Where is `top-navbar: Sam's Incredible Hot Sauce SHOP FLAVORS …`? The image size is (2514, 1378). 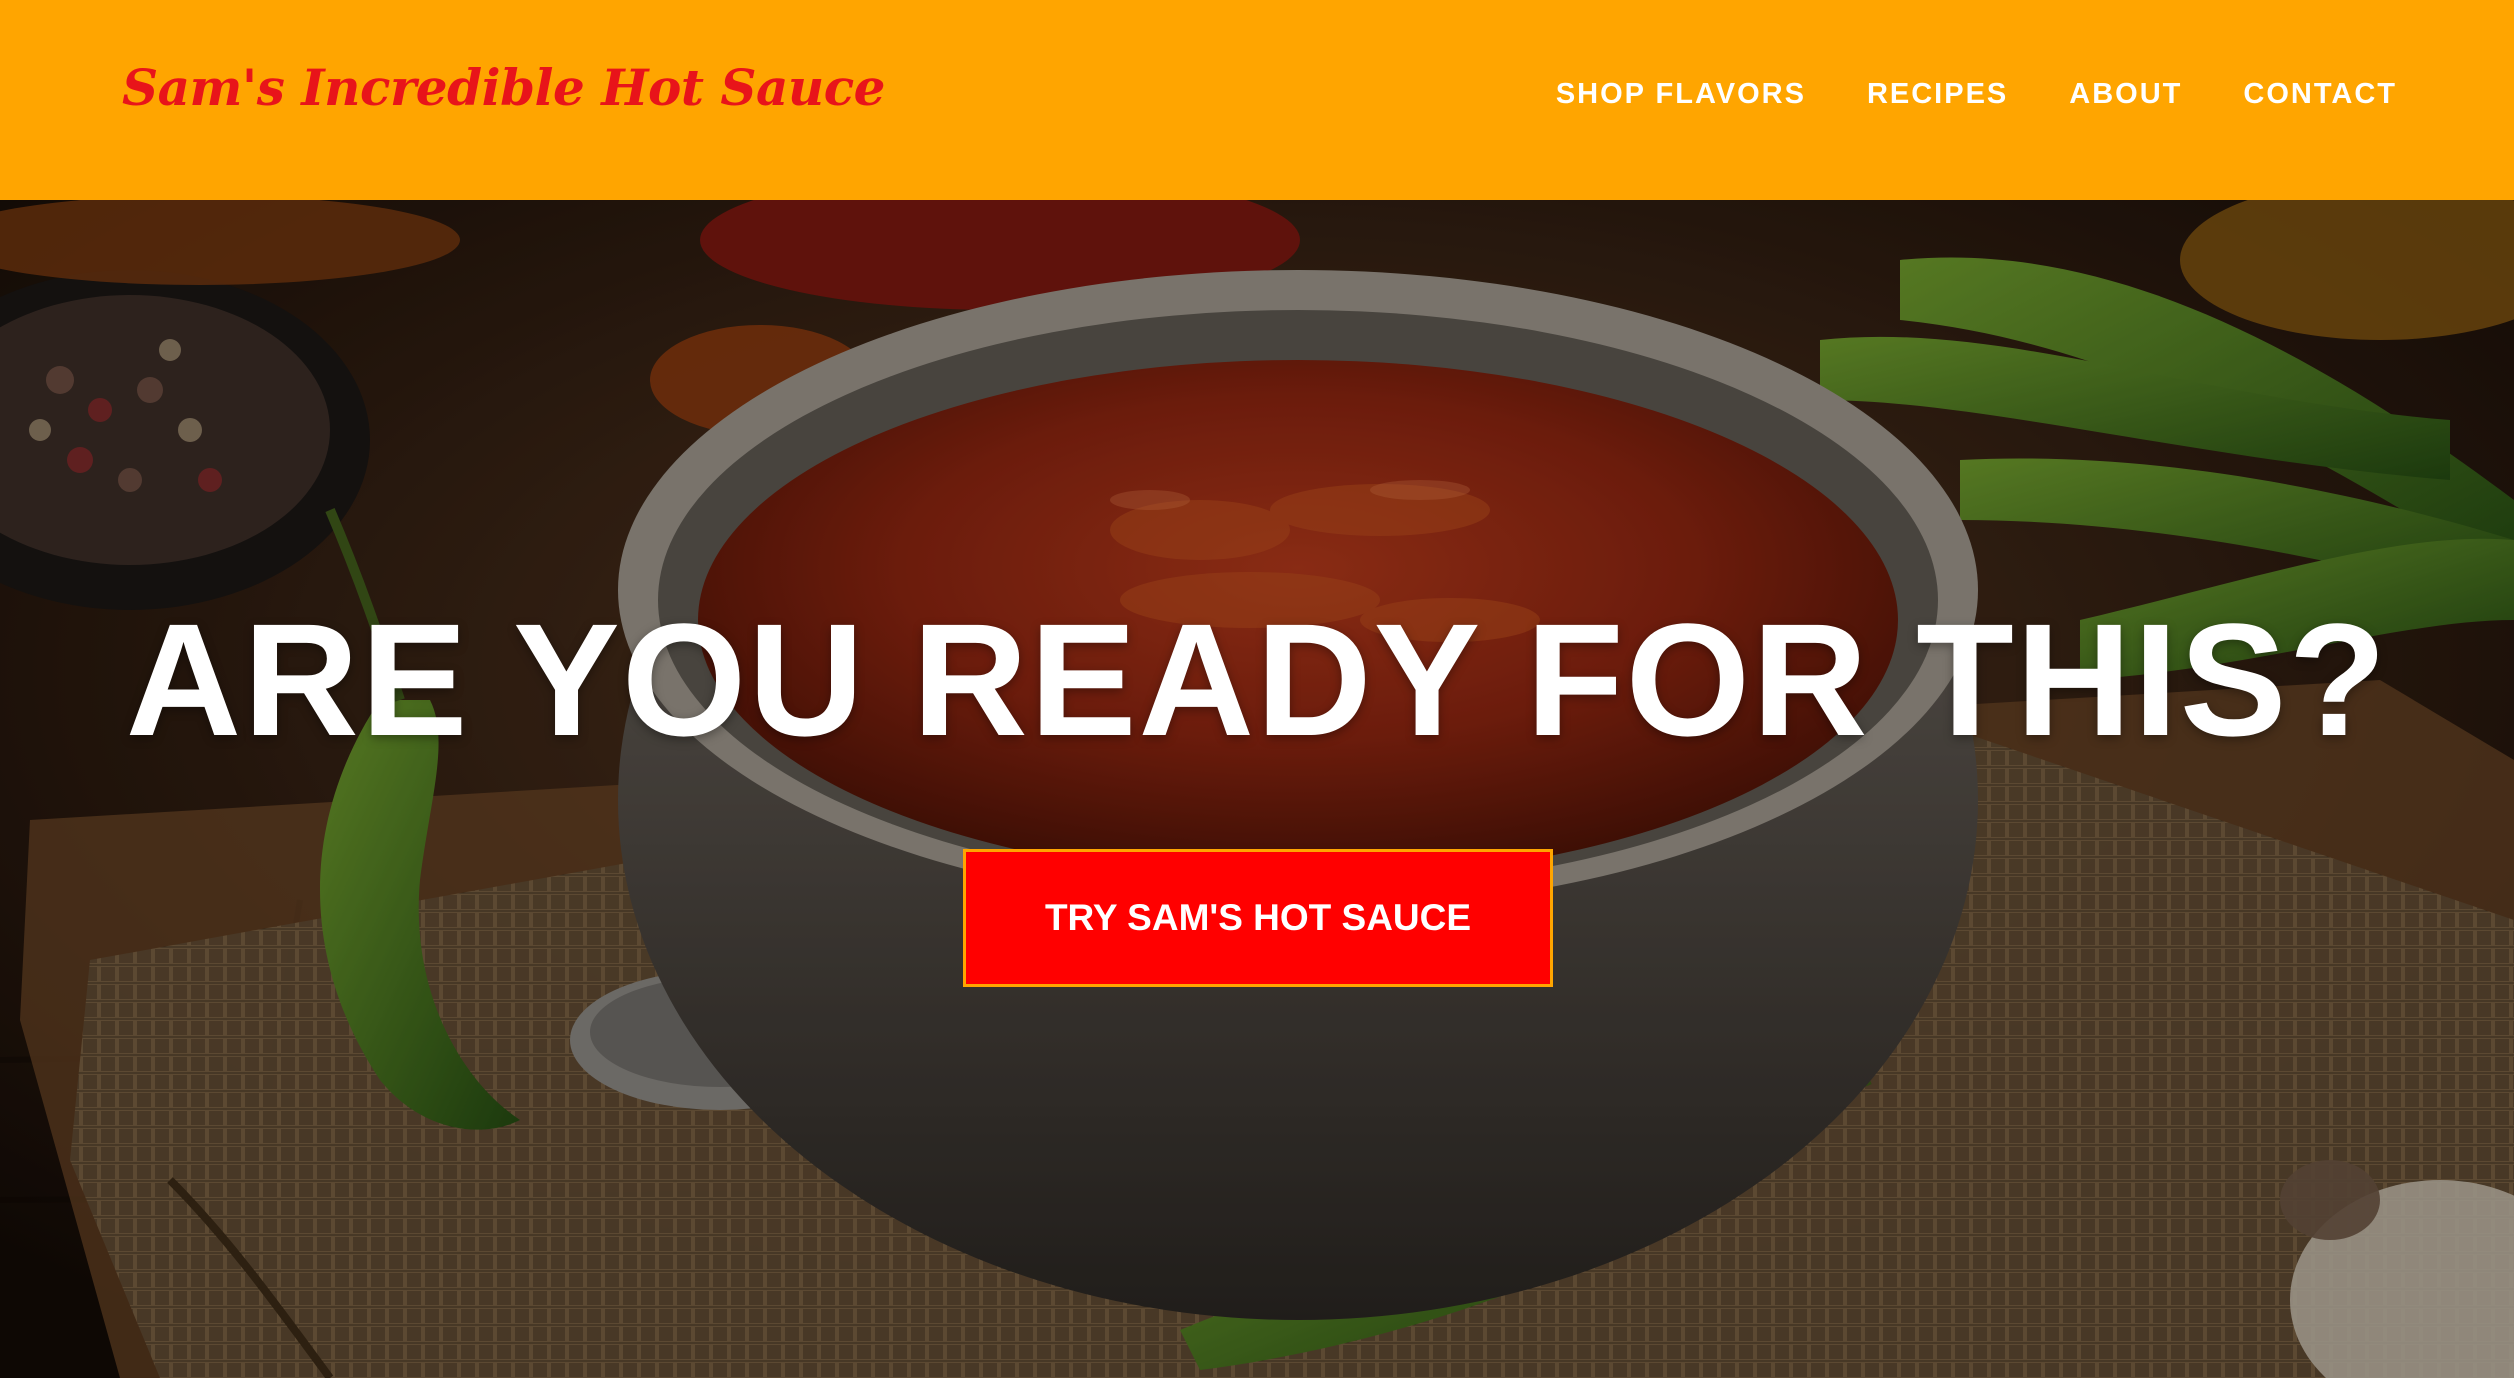
top-navbar: Sam's Incredible Hot Sauce SHOP FLAVORS … is located at coordinates (1257, 100).